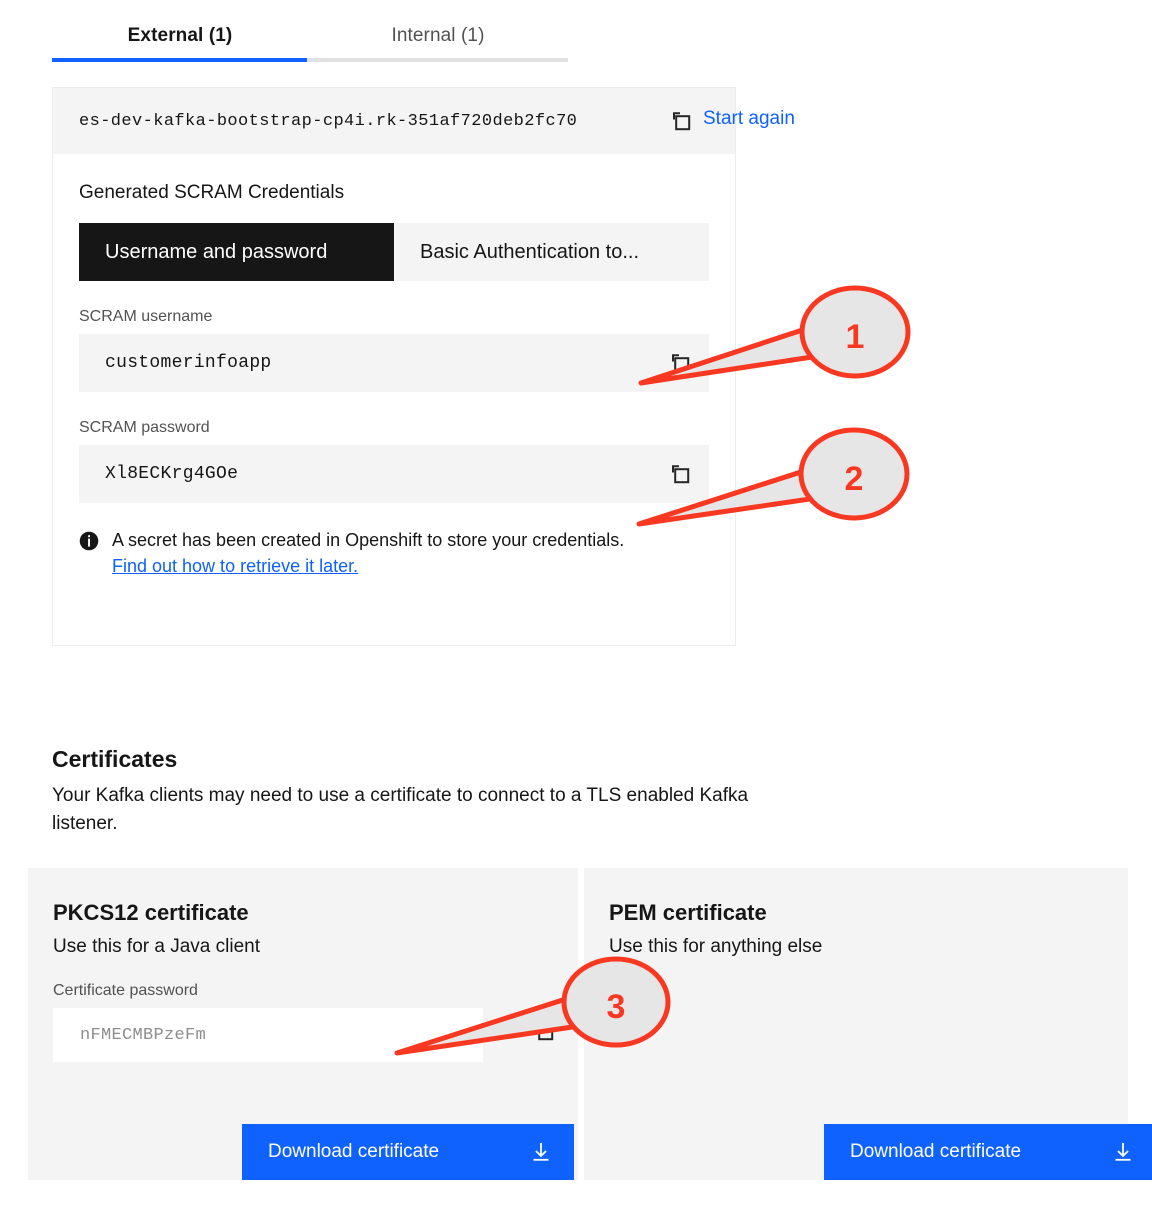 The width and height of the screenshot is (1152, 1214). Describe the element at coordinates (438, 36) in the screenshot. I see `tab-internal: Internal (1)` at that location.